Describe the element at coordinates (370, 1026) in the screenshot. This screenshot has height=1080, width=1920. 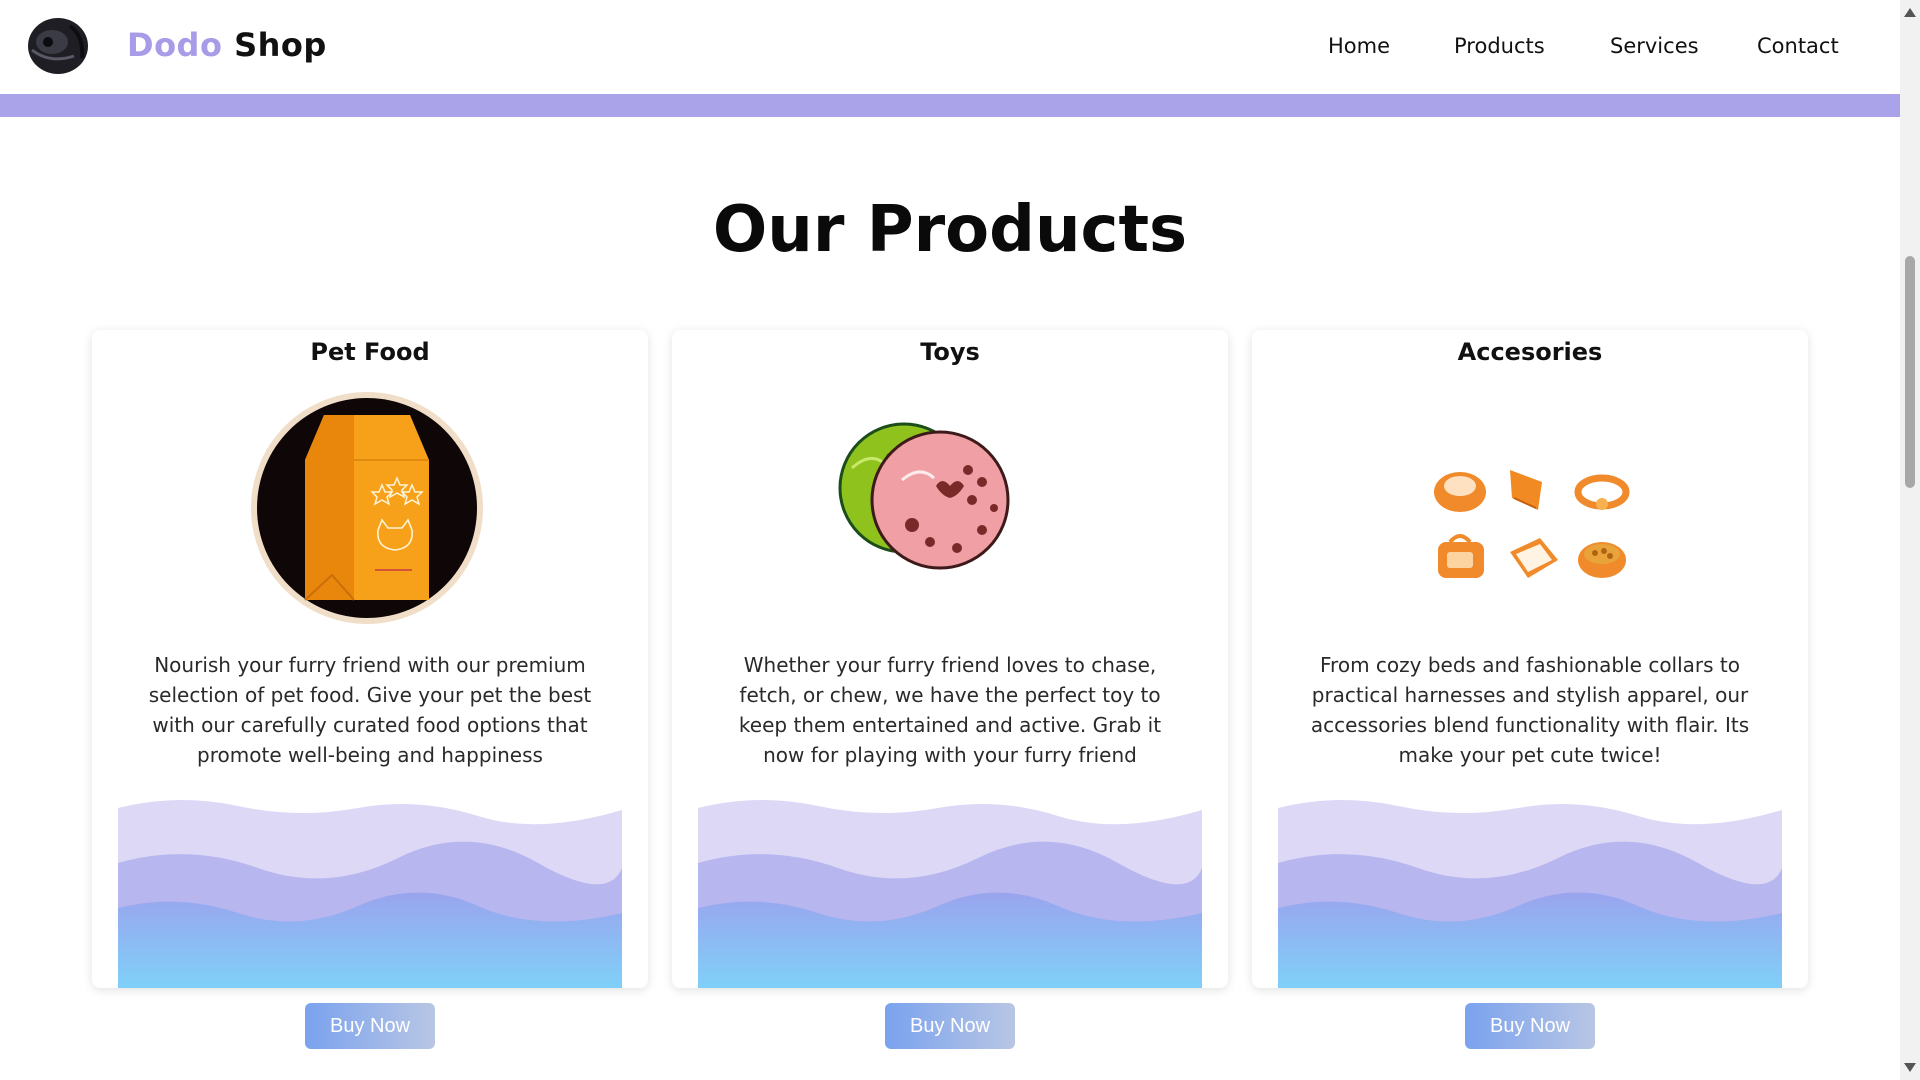
I see `buy-now-button-pet-food: Buy Now` at that location.